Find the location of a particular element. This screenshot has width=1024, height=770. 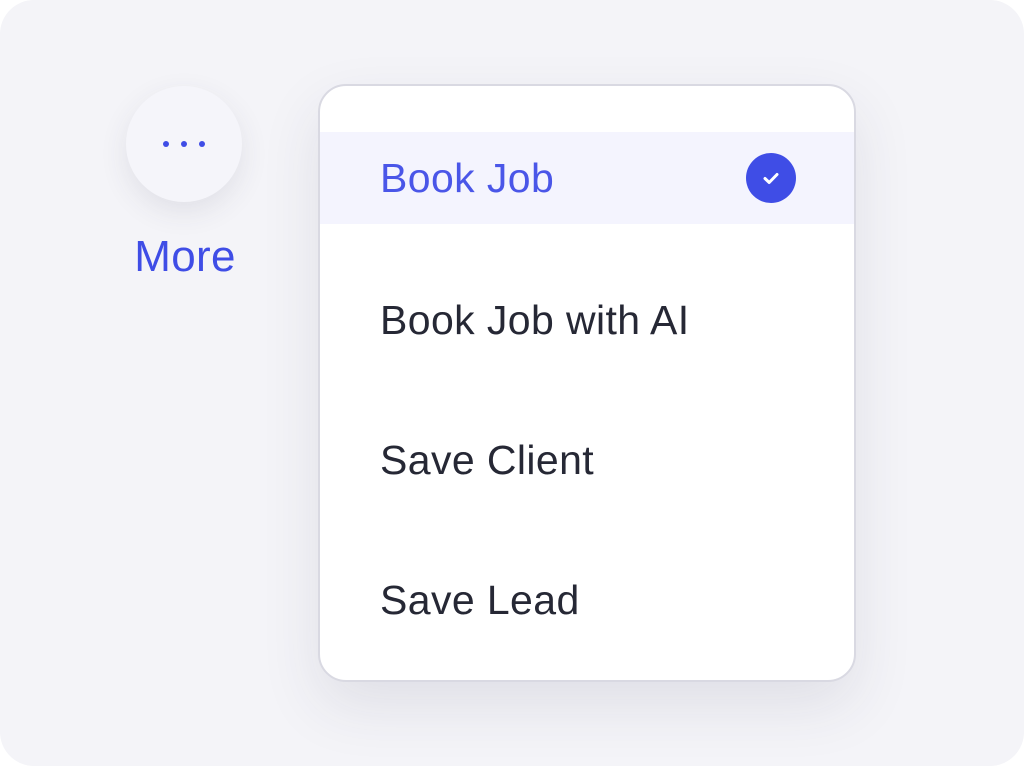

ellipsis-icon is located at coordinates (184, 144).